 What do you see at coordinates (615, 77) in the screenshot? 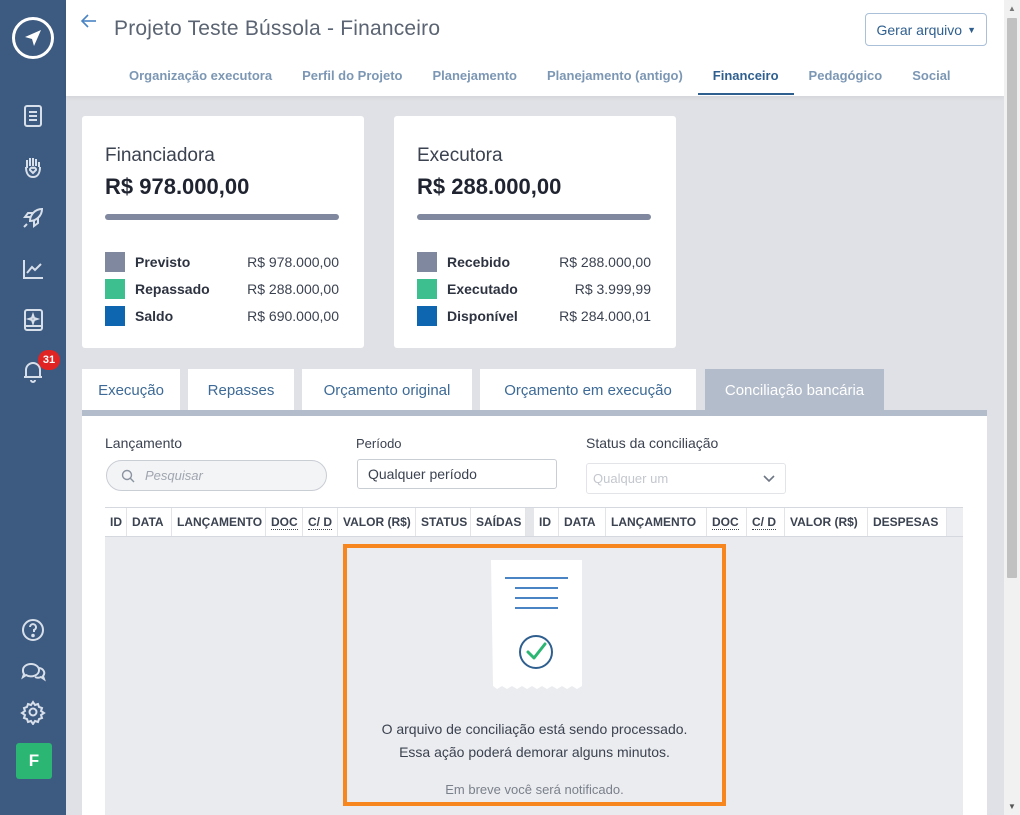
I see `tab-planejamento-antigo: Planejamento (antigo)` at bounding box center [615, 77].